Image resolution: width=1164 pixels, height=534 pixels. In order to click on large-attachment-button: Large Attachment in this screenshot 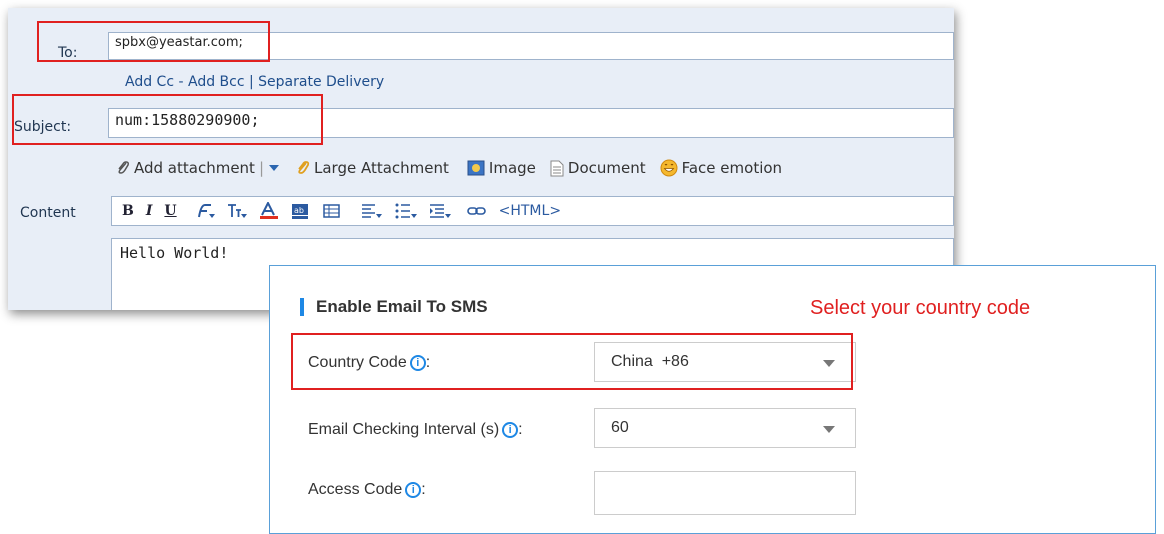, I will do `click(372, 168)`.